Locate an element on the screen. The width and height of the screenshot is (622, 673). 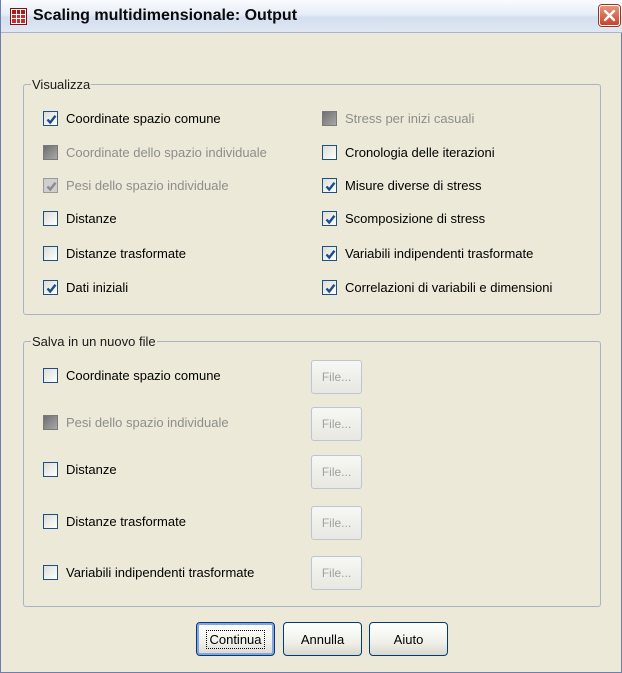
continue-button-label: Continua is located at coordinates (235, 639).